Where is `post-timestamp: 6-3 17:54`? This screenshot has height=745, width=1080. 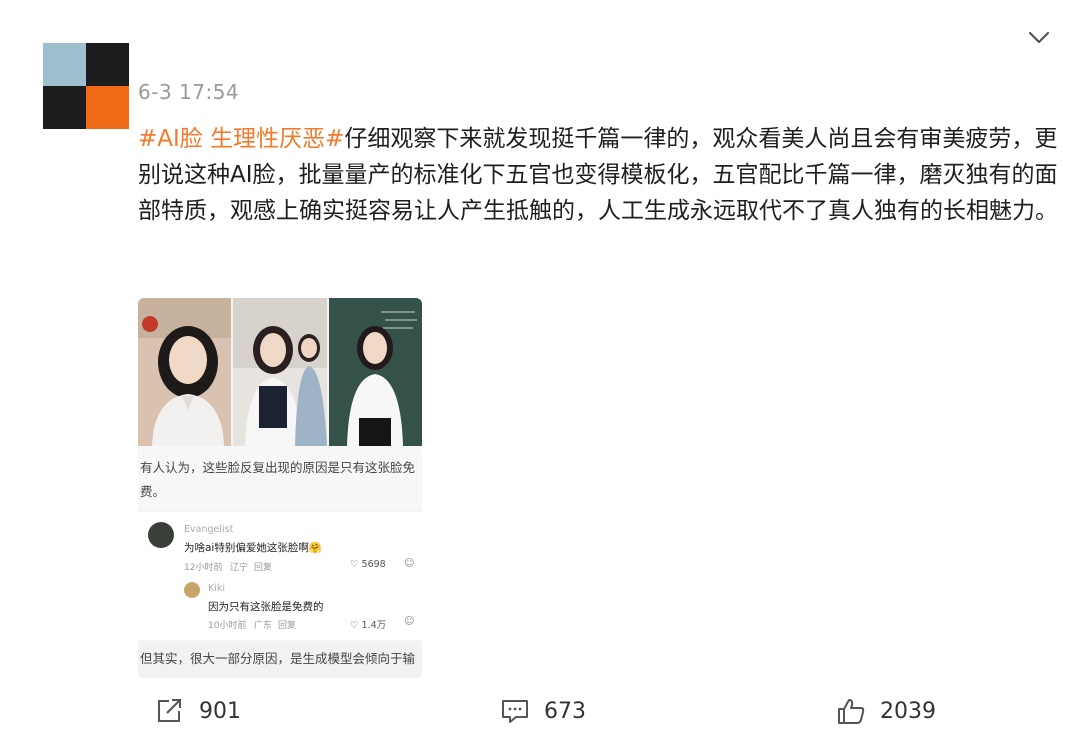 post-timestamp: 6-3 17:54 is located at coordinates (188, 92).